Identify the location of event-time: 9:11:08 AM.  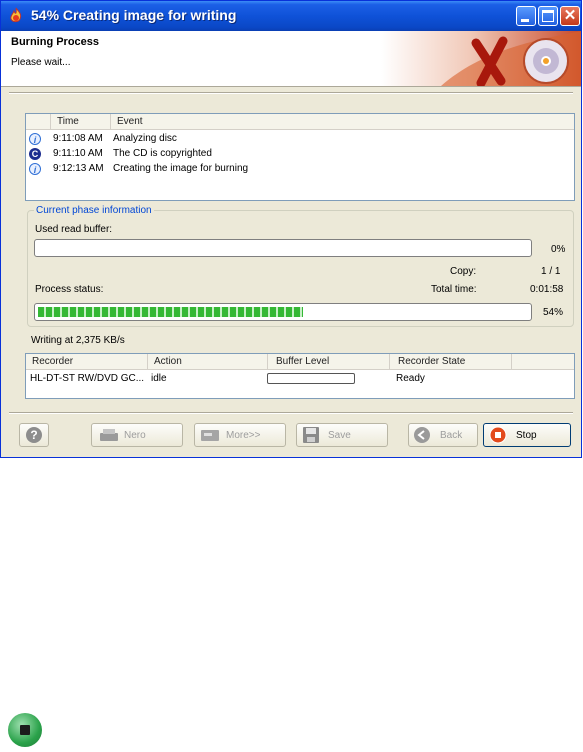
(78, 138).